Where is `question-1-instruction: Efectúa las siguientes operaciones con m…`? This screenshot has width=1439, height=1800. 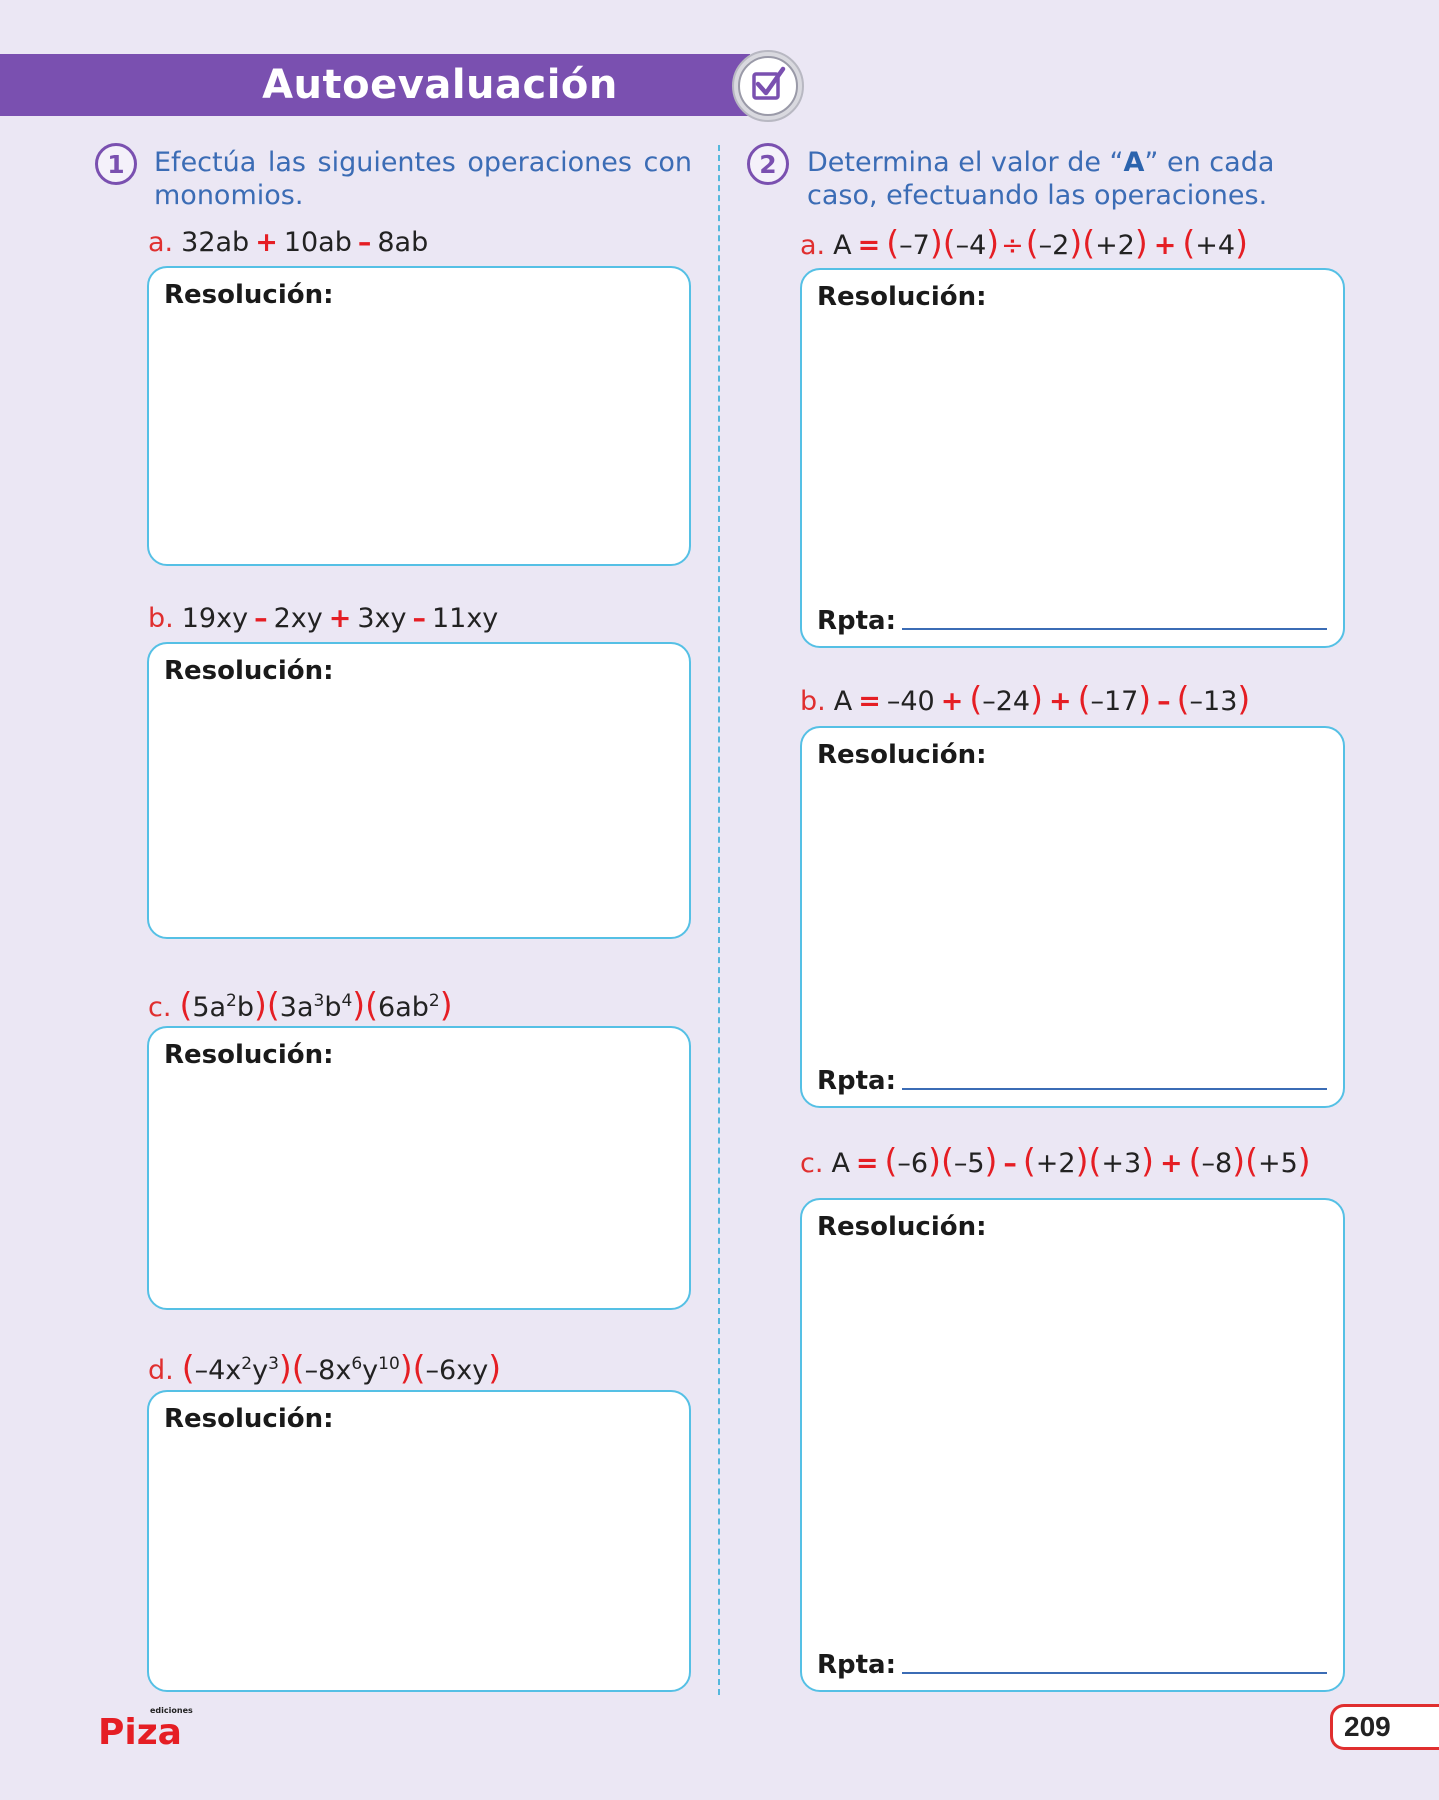
question-1-instruction: Efectúa las siguientes operaciones con m… is located at coordinates (423, 179).